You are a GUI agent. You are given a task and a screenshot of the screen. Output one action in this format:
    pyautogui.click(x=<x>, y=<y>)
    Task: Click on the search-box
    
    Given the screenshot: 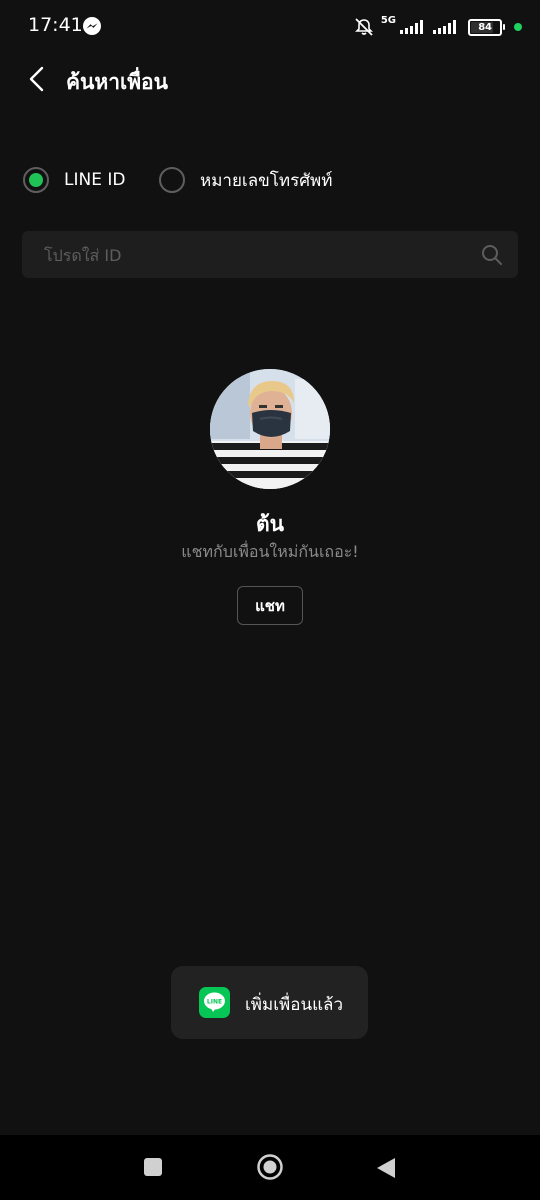 What is the action you would take?
    pyautogui.click(x=270, y=254)
    